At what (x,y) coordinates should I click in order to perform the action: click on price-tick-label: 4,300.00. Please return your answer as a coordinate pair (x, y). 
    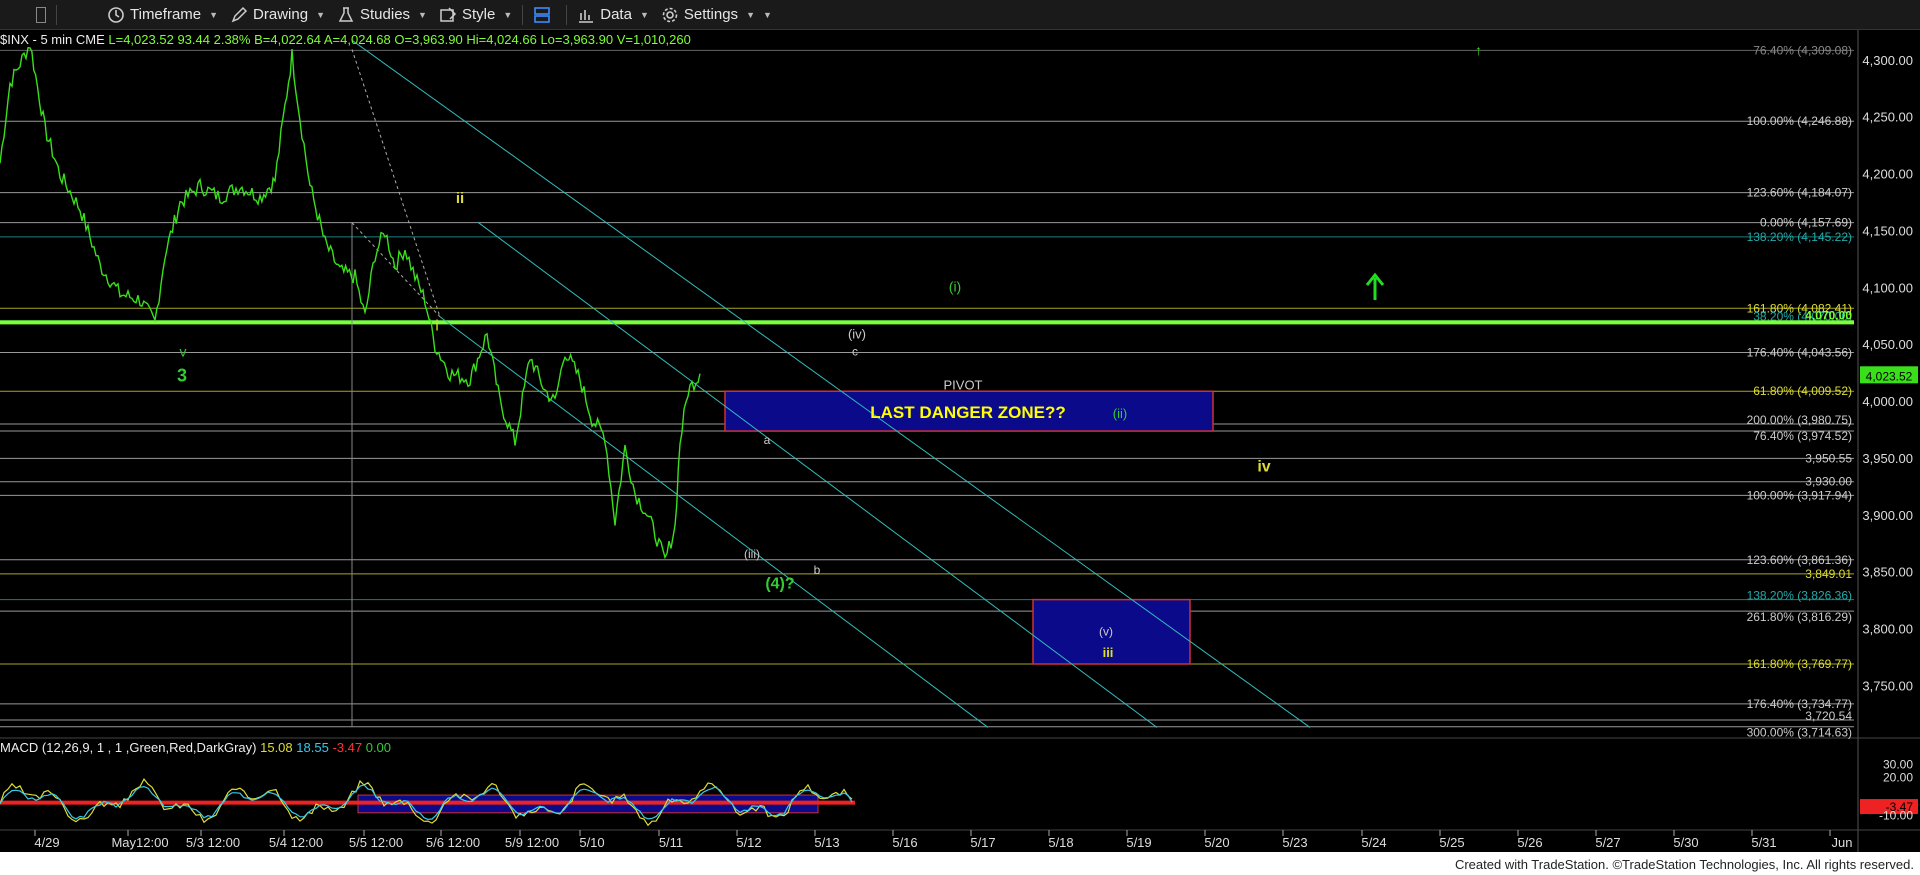
    Looking at the image, I should click on (1887, 60).